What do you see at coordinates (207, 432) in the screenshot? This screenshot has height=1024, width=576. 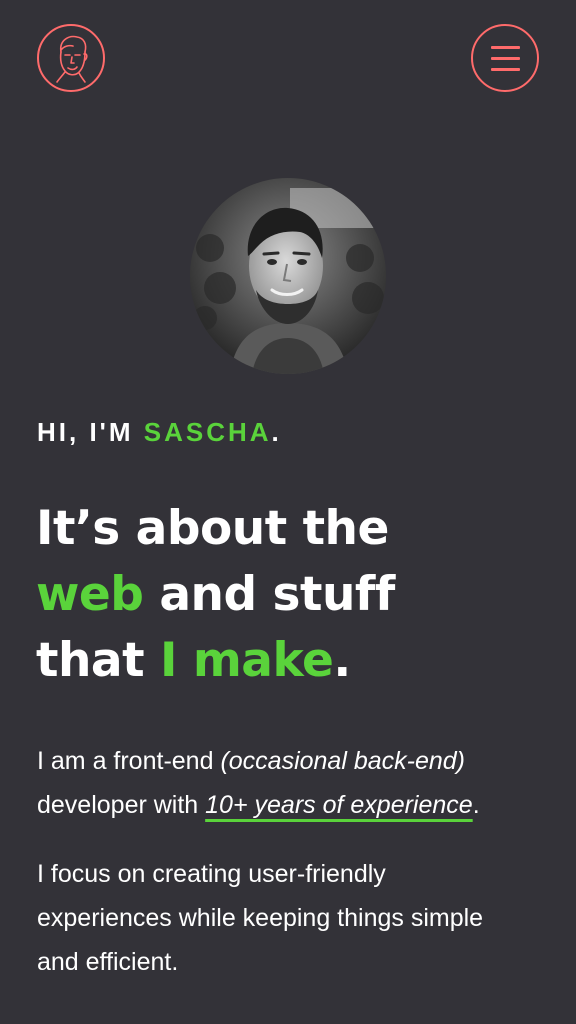 I see `greeting-name: SASCHA` at bounding box center [207, 432].